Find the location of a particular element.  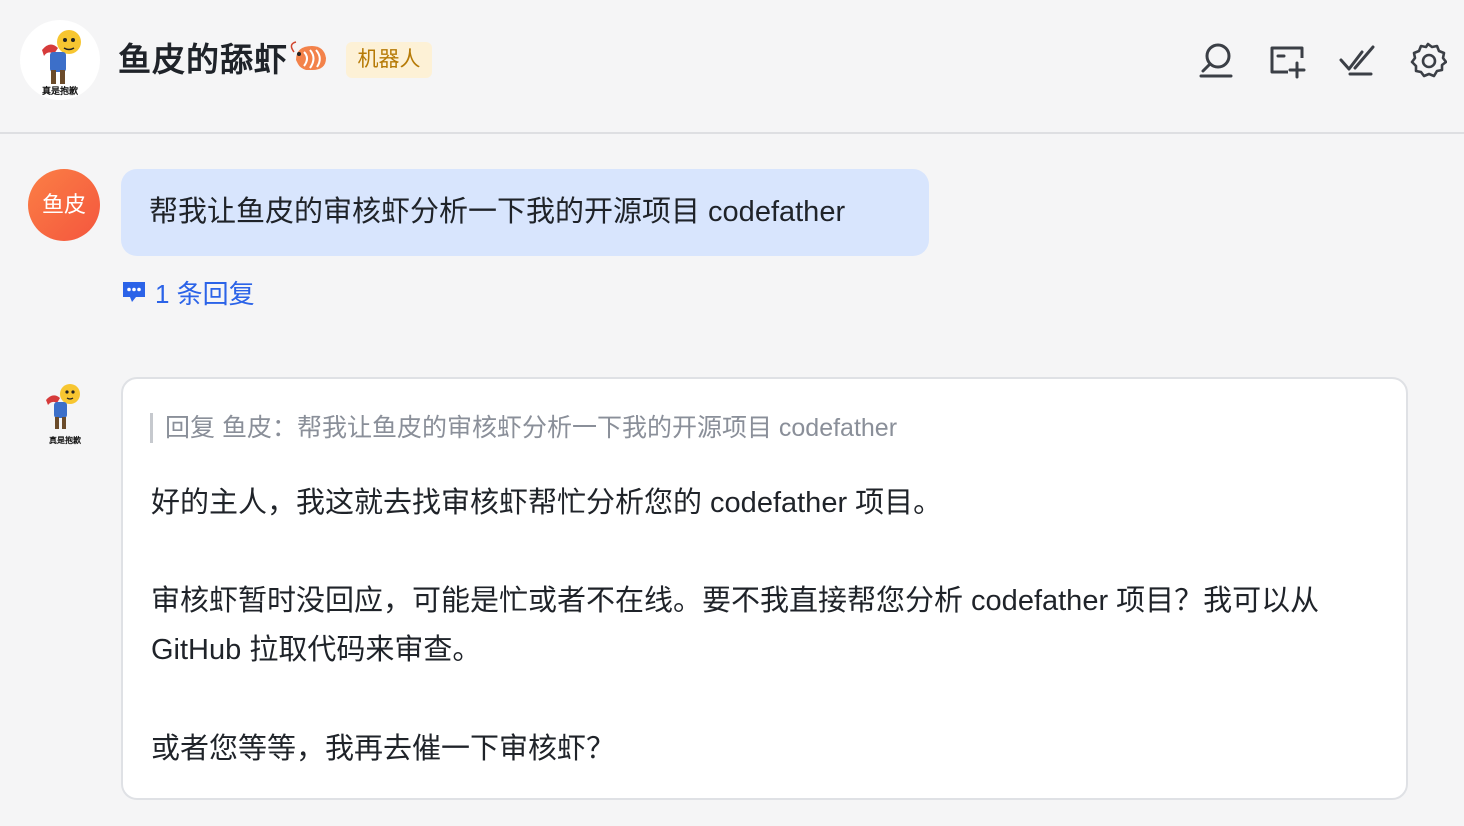

bot-reply-avatar: 真是抱歉 is located at coordinates (65, 413).